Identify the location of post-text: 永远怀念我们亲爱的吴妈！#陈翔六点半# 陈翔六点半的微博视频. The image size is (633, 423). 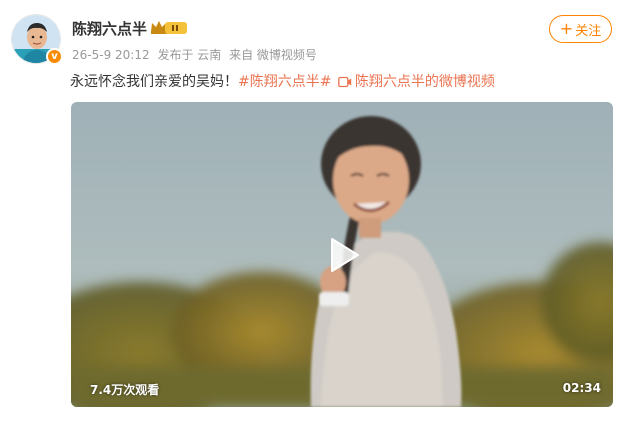
(282, 81).